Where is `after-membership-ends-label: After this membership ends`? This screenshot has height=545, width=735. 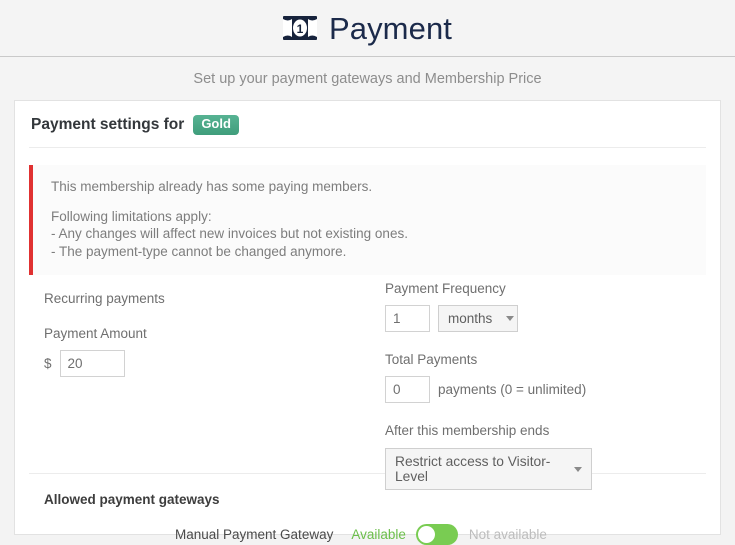
after-membership-ends-label: After this membership ends is located at coordinates (467, 430).